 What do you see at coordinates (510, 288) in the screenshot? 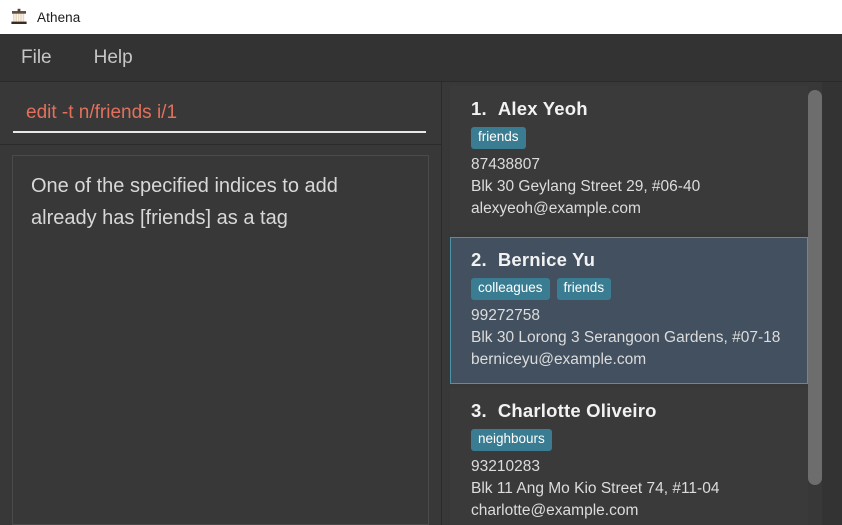
I see `tag-badge: colleagues` at bounding box center [510, 288].